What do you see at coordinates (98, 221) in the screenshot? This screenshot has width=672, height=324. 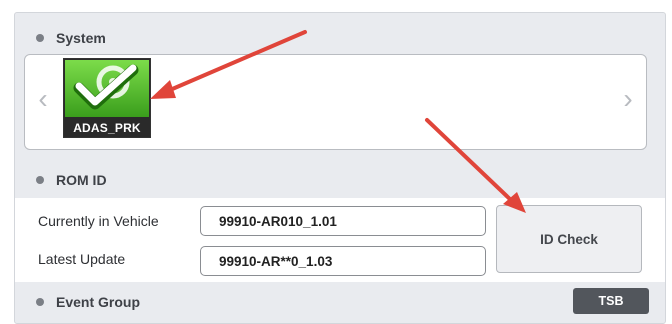 I see `current-version-label: Currently in Vehicle` at bounding box center [98, 221].